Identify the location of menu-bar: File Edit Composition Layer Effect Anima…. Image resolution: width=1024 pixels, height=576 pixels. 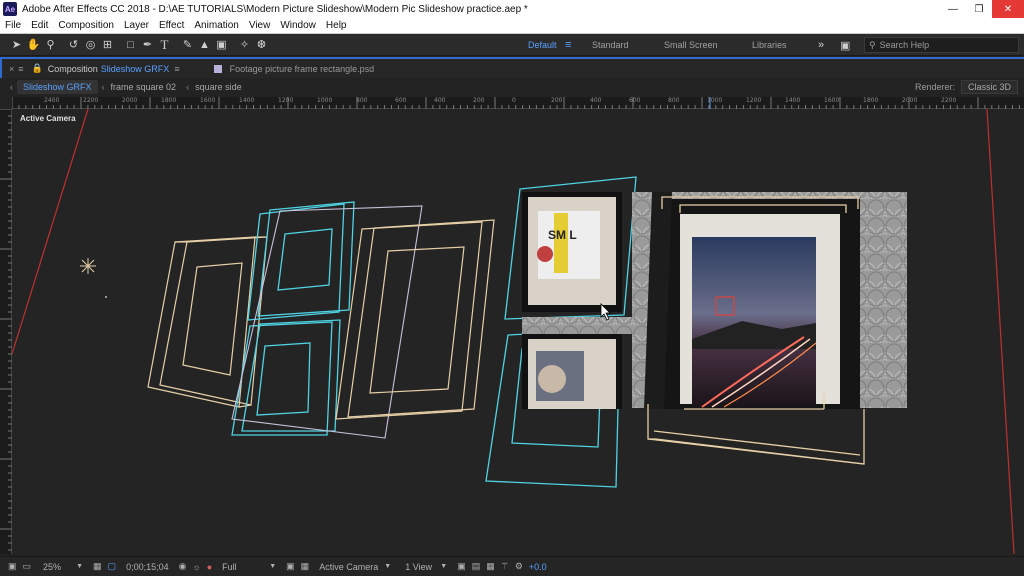
(512, 26).